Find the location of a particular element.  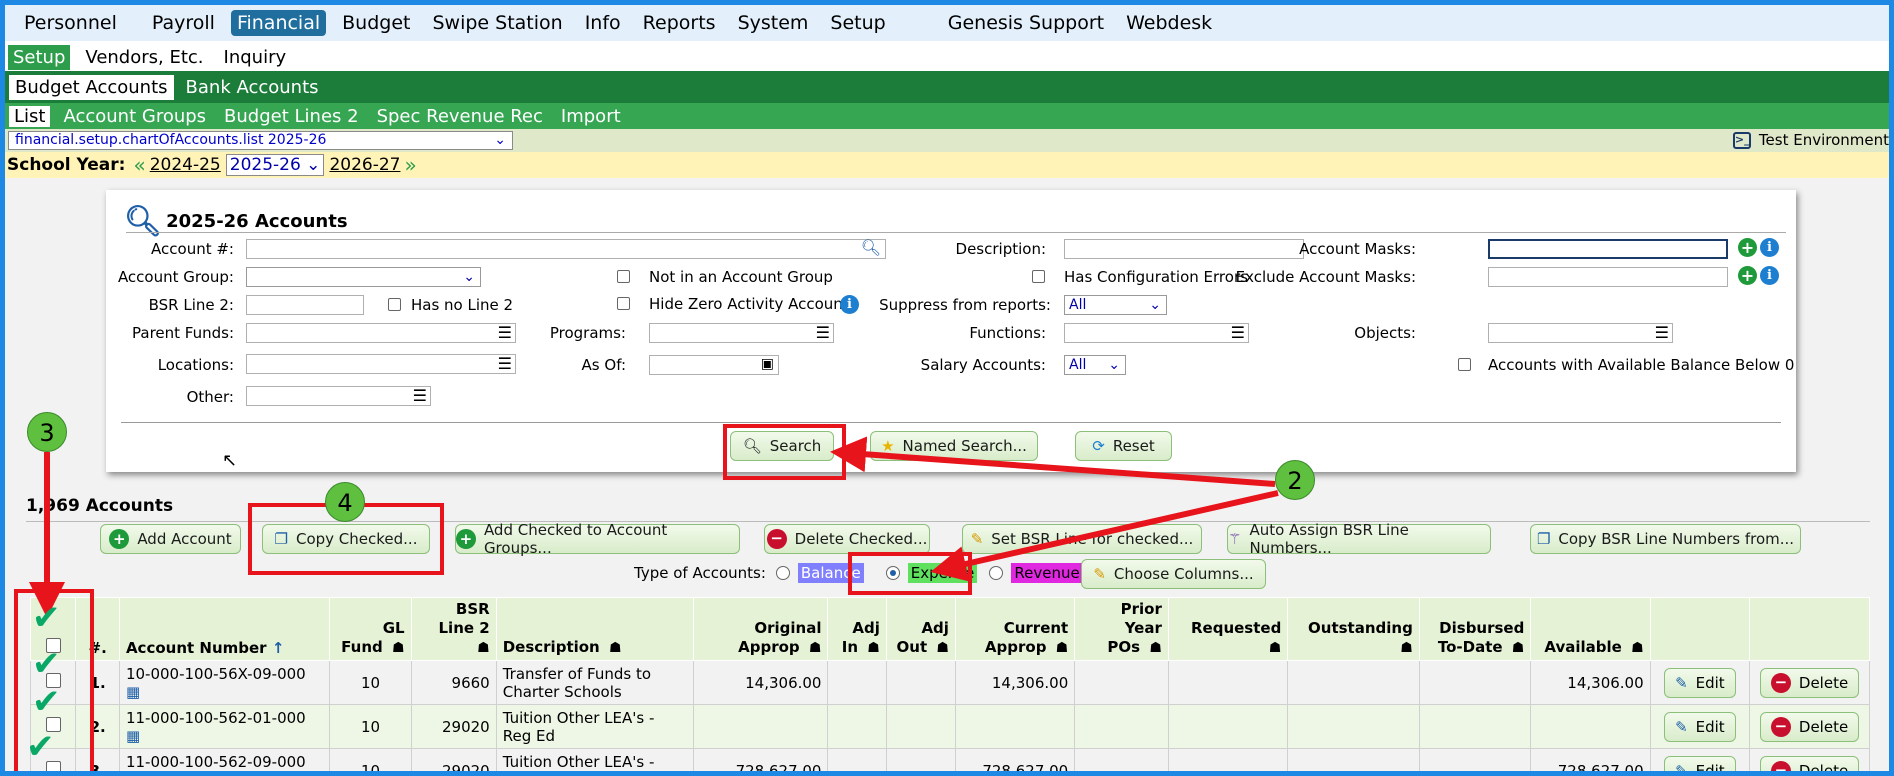

search-icon: 🔍︎ is located at coordinates (871, 247).